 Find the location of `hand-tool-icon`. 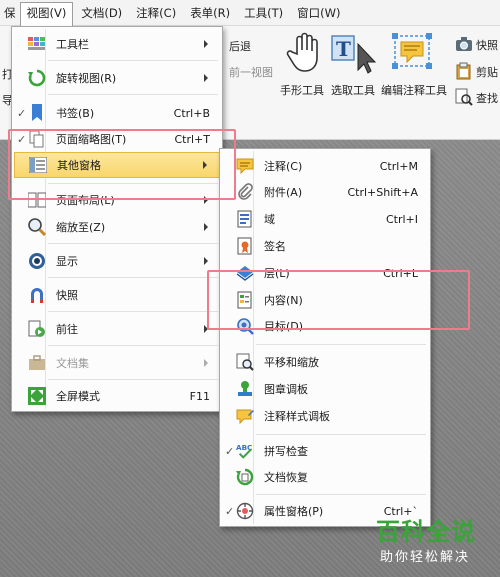

hand-tool-icon is located at coordinates (305, 52).